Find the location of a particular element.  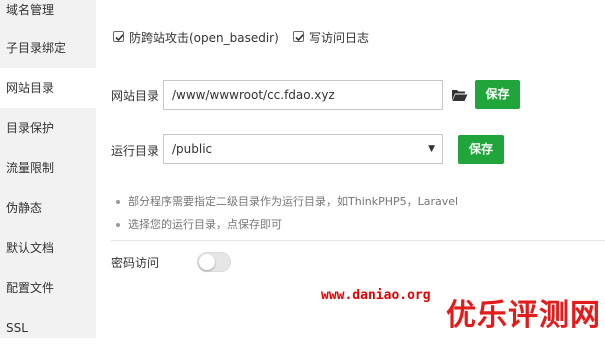

watermark-url: www.daniao.org is located at coordinates (376, 295).